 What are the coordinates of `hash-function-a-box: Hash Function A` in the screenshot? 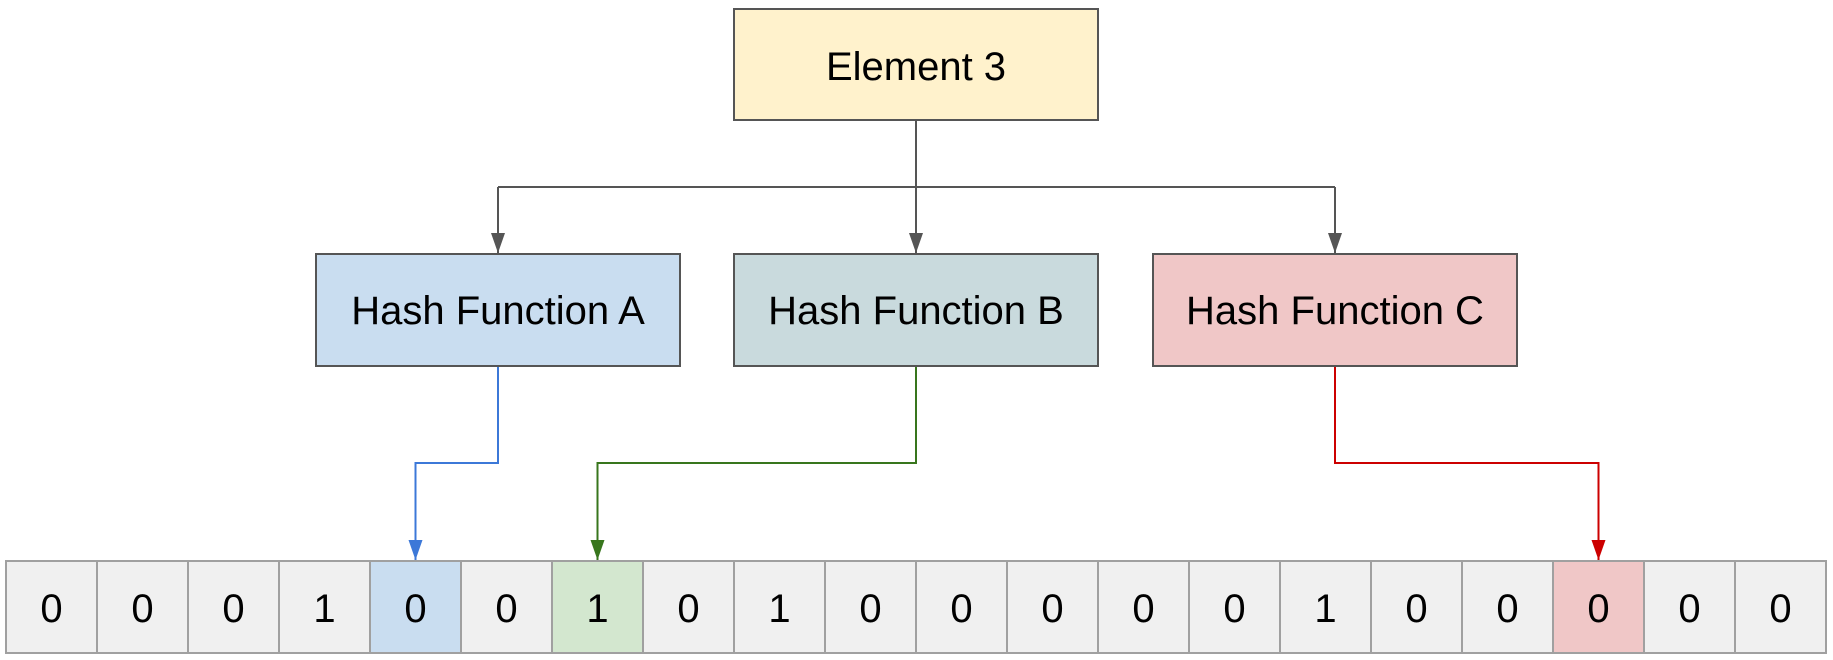 It's located at (498, 310).